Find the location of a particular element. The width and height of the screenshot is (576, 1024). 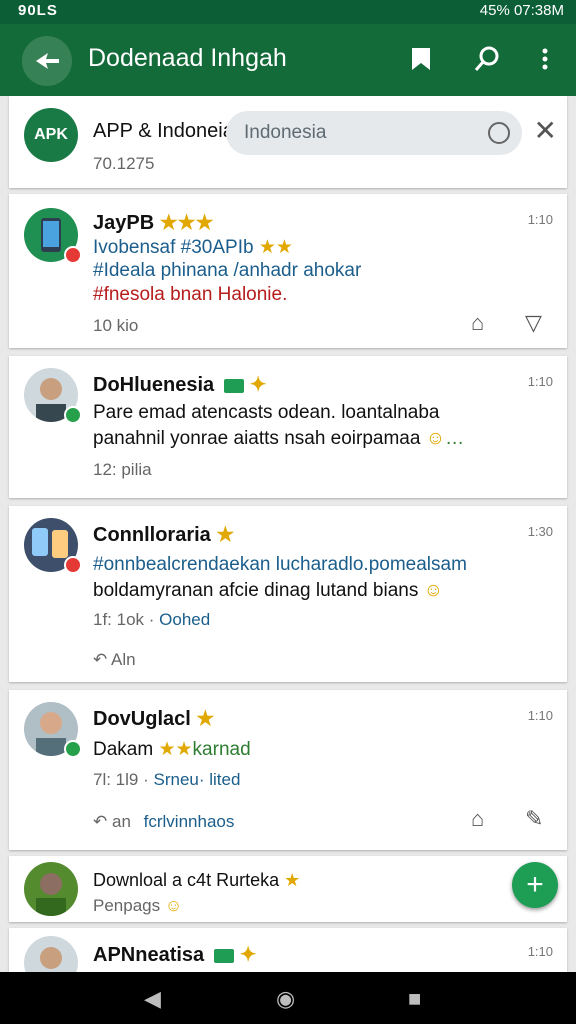

comment-icon: ✎ is located at coordinates (534, 819).